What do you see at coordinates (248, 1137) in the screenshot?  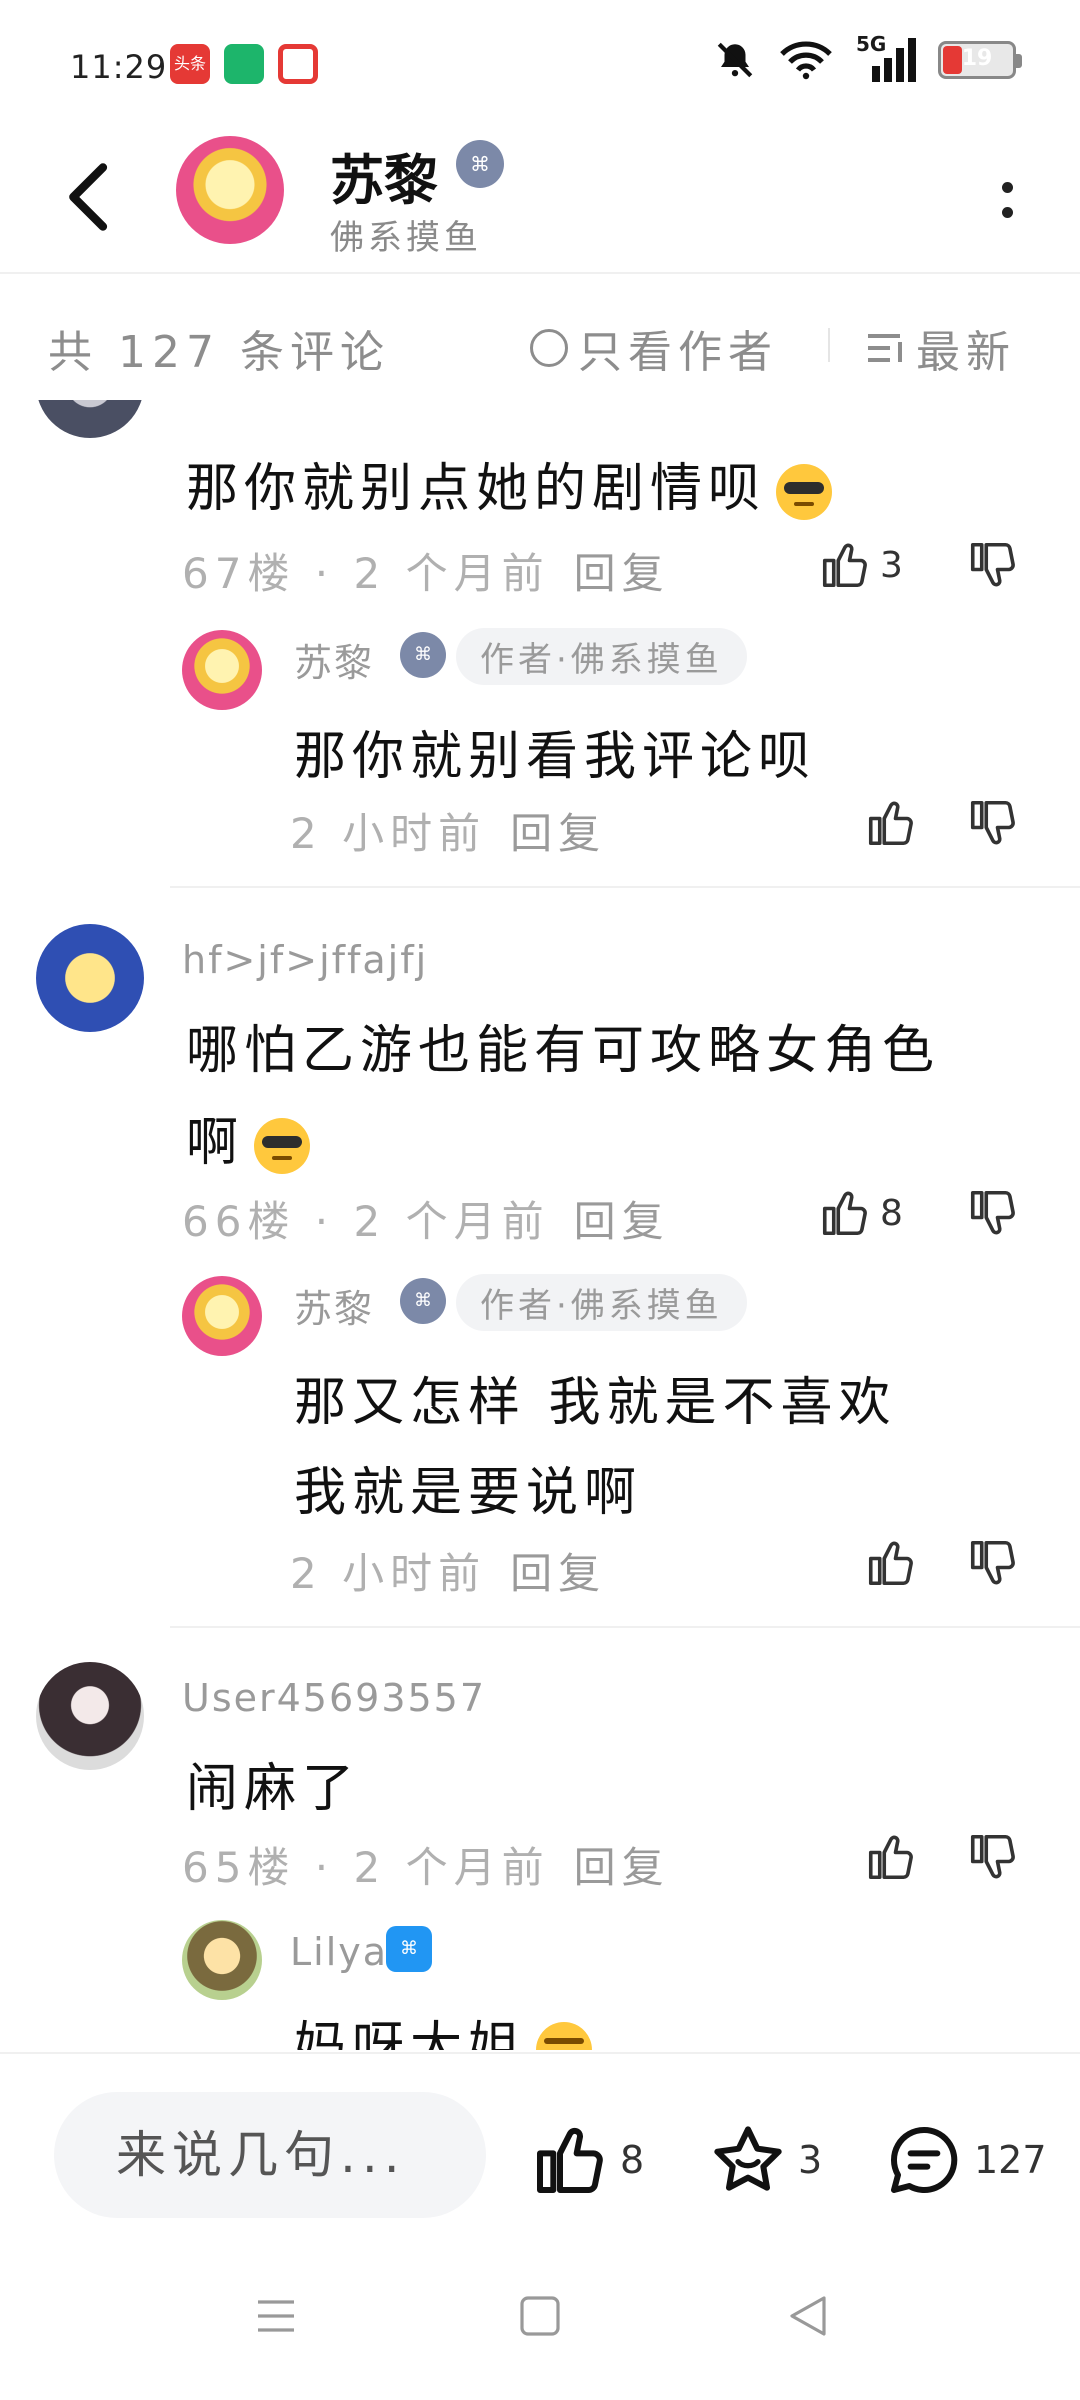 I see `comment-text-line2: 啊` at bounding box center [248, 1137].